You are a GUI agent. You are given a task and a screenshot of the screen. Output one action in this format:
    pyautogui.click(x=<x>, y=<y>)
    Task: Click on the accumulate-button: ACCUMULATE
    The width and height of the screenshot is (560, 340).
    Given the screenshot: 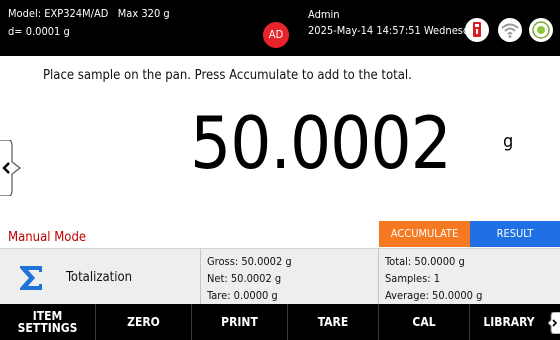 What is the action you would take?
    pyautogui.click(x=424, y=234)
    